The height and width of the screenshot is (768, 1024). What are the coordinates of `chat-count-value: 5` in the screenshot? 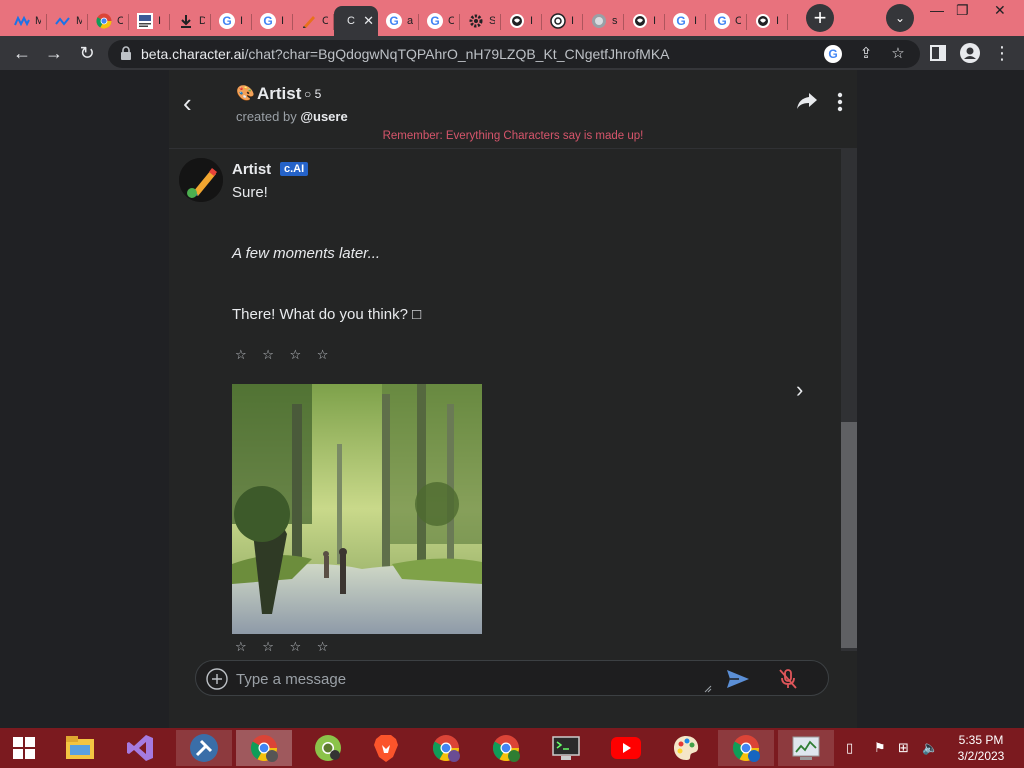 It's located at (318, 94).